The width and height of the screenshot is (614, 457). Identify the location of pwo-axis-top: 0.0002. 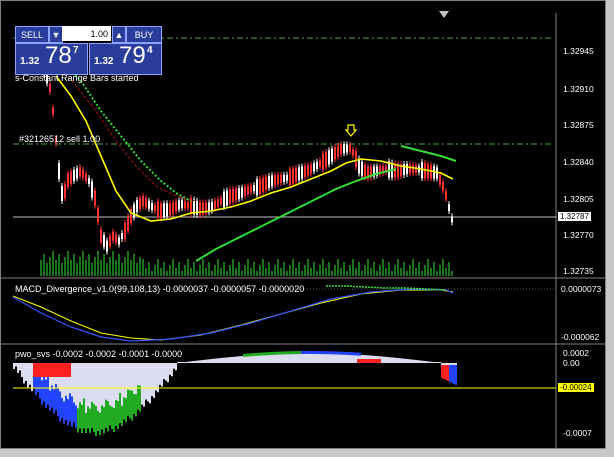
(576, 353).